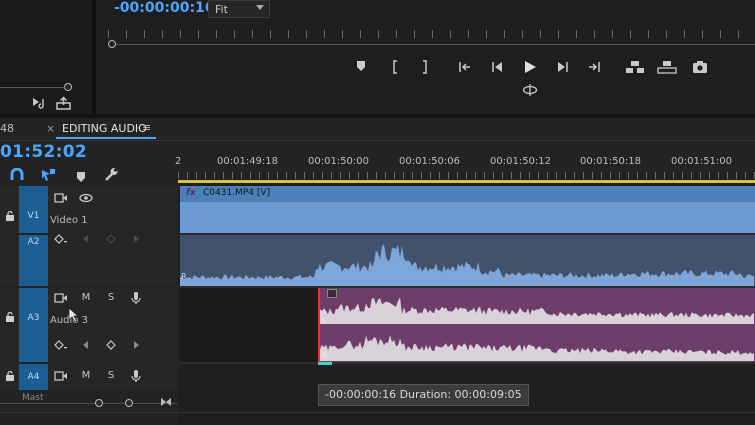 This screenshot has height=425, width=755. I want to click on export-frame-icon, so click(700, 67).